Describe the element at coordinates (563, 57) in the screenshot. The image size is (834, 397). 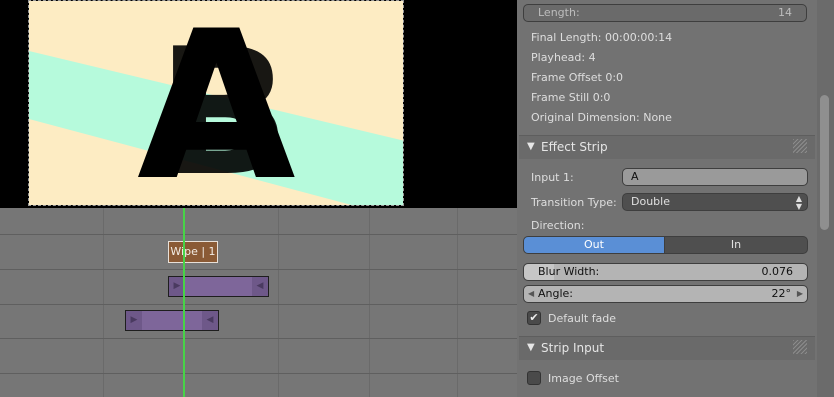
I see `playhead-text: Playhead: 4` at that location.